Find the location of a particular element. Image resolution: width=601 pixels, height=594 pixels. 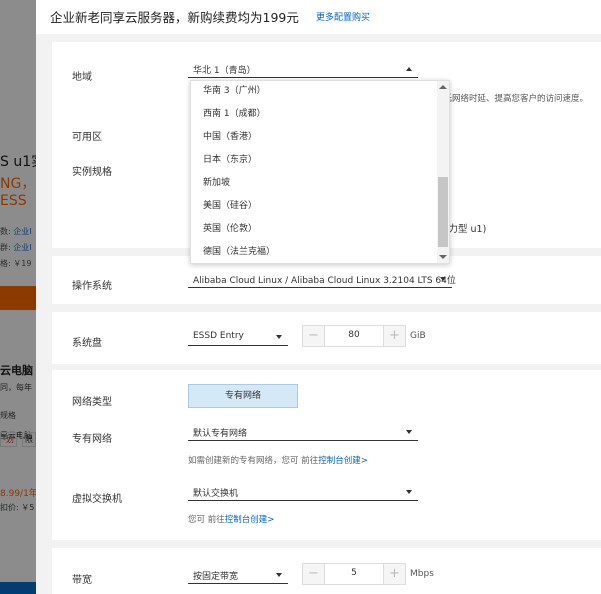

network-type-vpc-button: 专有网络 is located at coordinates (243, 396).